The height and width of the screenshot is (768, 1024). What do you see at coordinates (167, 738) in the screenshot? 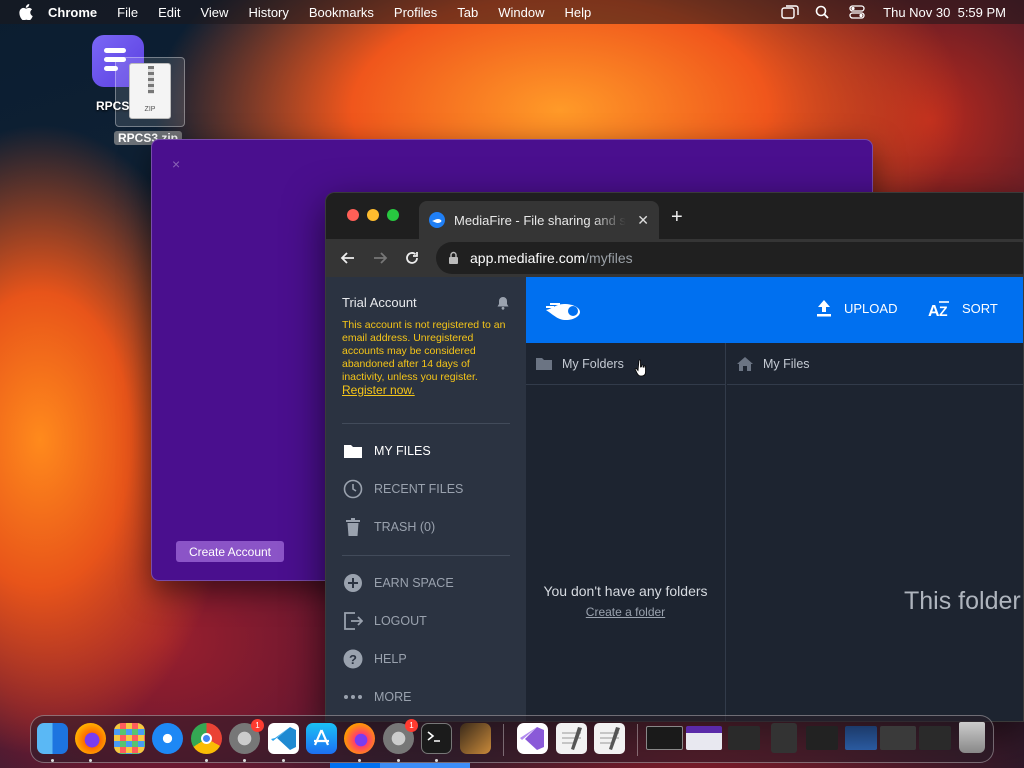
I see `safari-icon` at bounding box center [167, 738].